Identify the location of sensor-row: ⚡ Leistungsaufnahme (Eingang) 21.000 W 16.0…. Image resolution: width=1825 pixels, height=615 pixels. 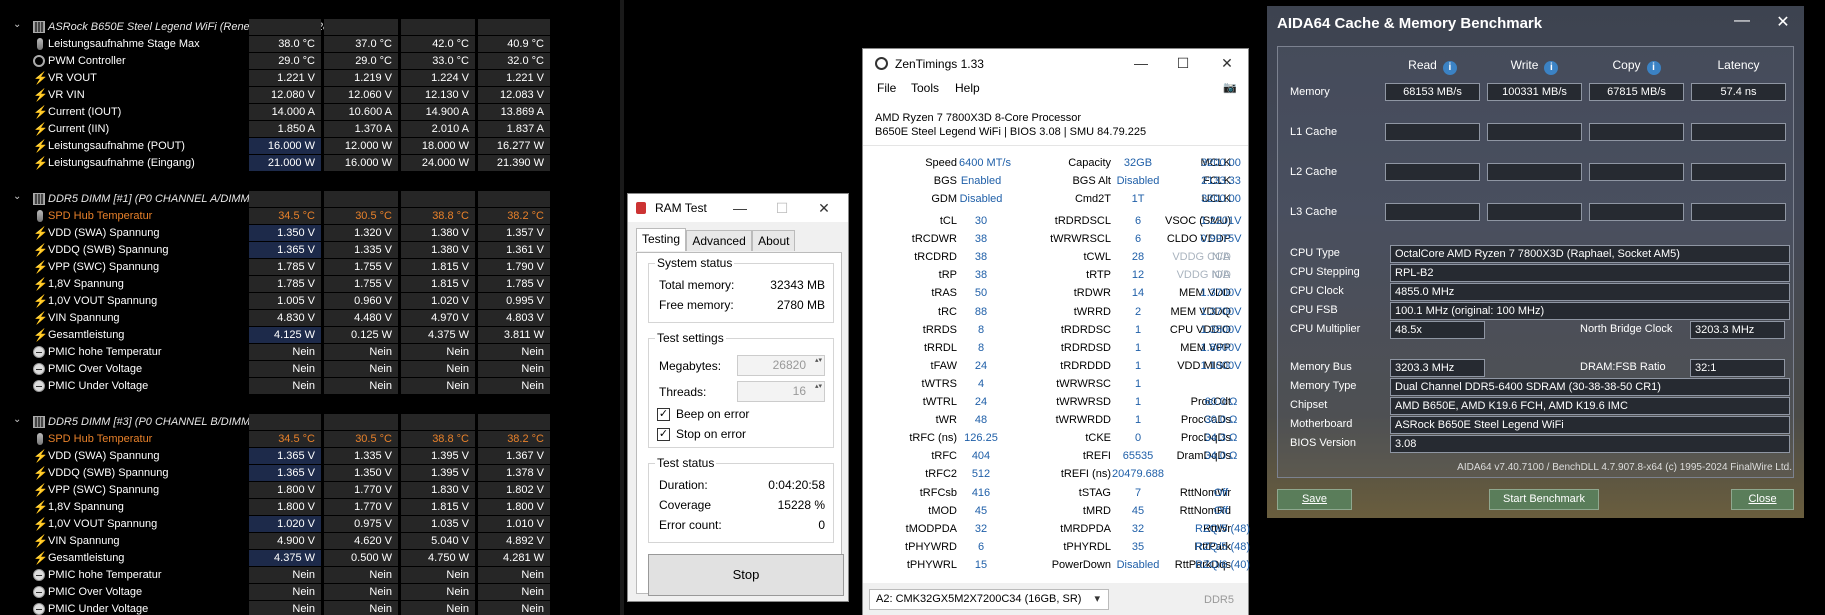
(276, 163).